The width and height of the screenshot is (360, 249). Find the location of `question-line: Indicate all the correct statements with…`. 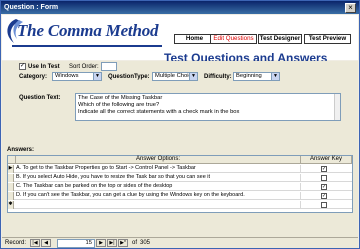

question-line: Indicate all the correct statements with… is located at coordinates (159, 112).